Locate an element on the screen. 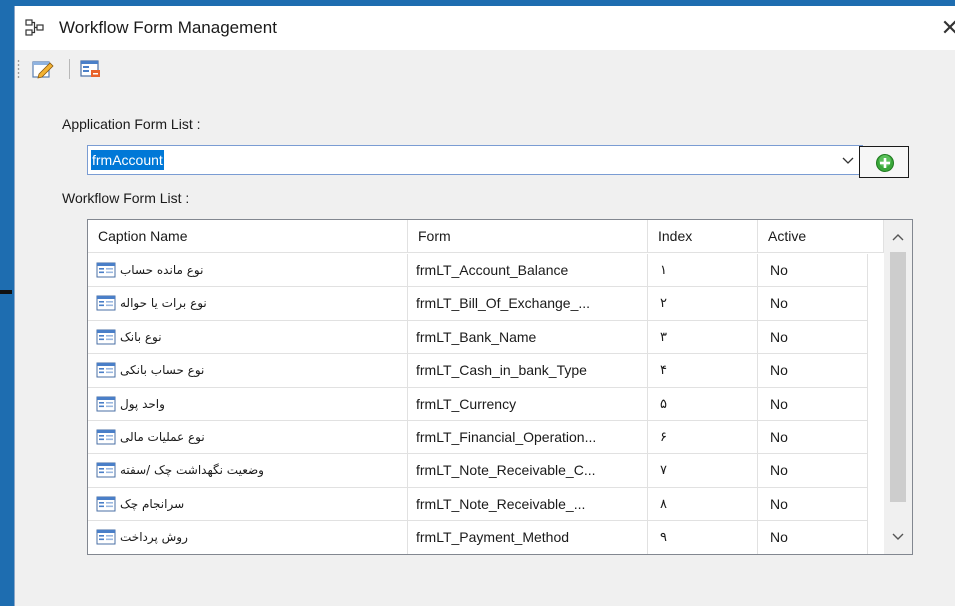 The image size is (955, 606). caption-cell: سرانجام چک is located at coordinates (248, 504).